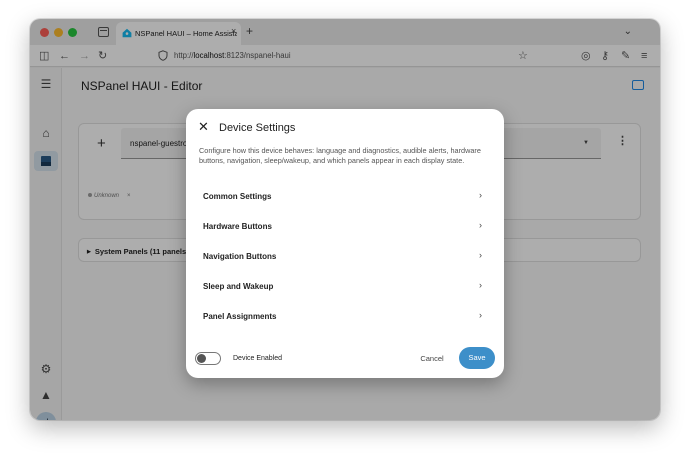 Image resolution: width=690 pixels, height=460 pixels. What do you see at coordinates (258, 358) in the screenshot?
I see `device-enabled-label: Device Enabled` at bounding box center [258, 358].